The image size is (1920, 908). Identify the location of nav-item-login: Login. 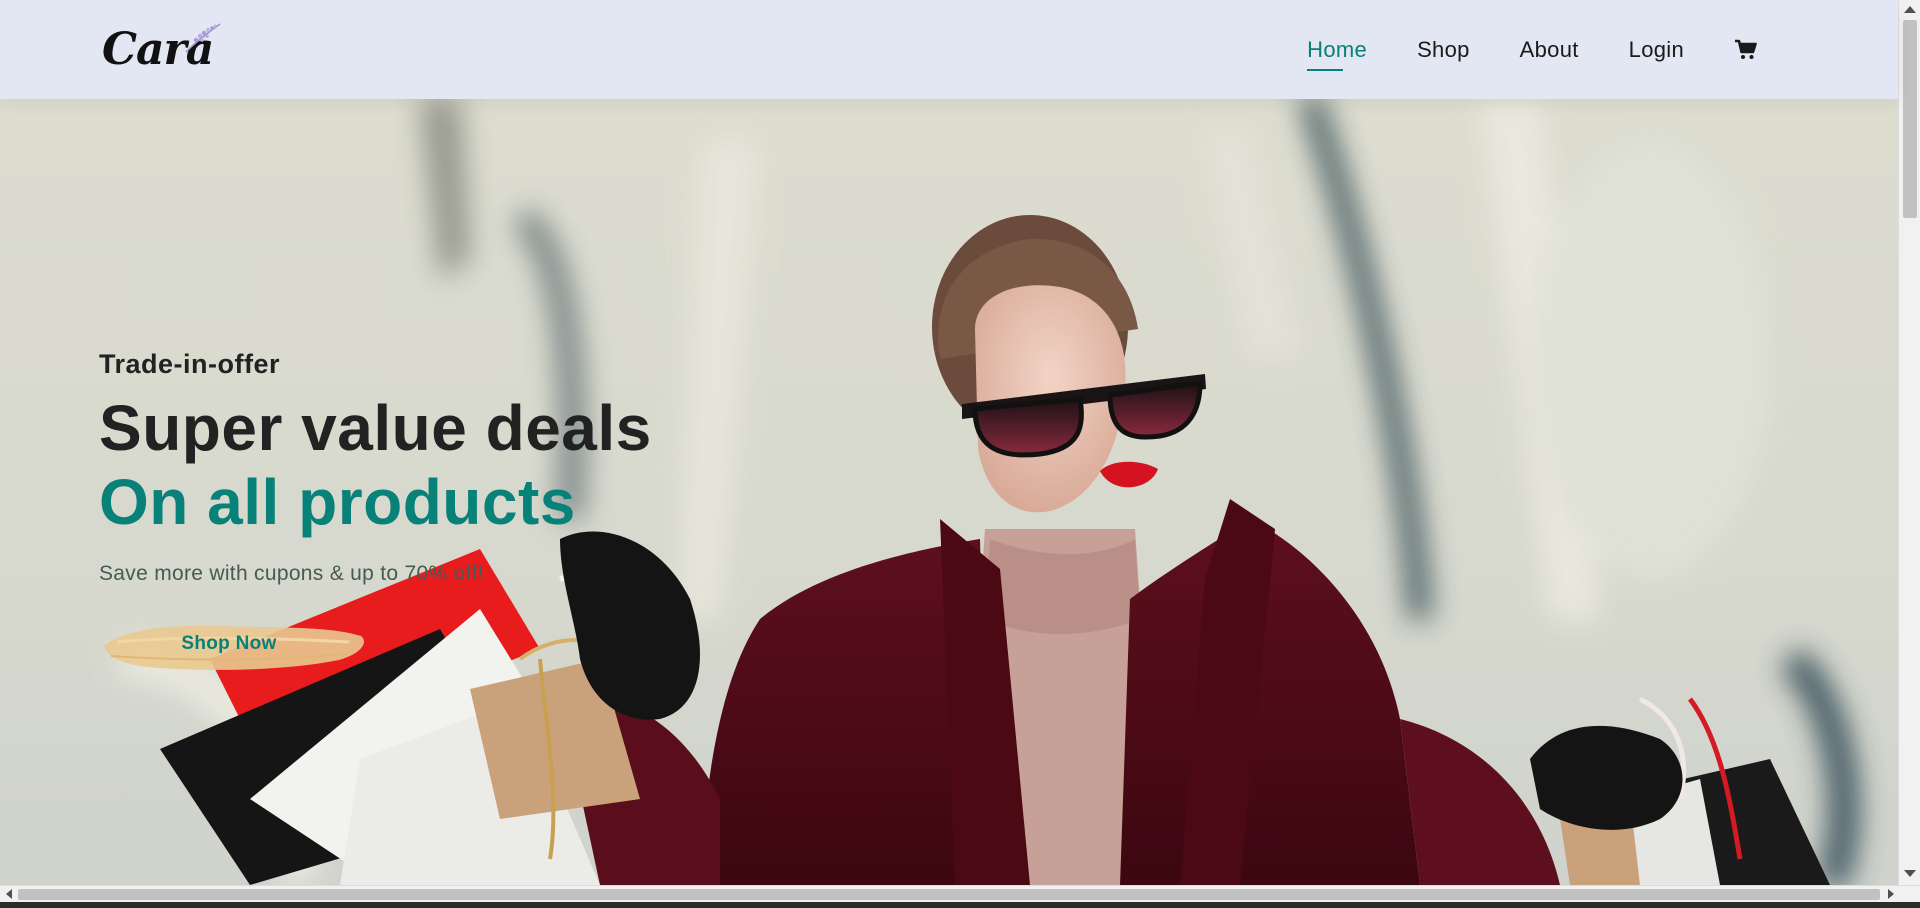
(1656, 50).